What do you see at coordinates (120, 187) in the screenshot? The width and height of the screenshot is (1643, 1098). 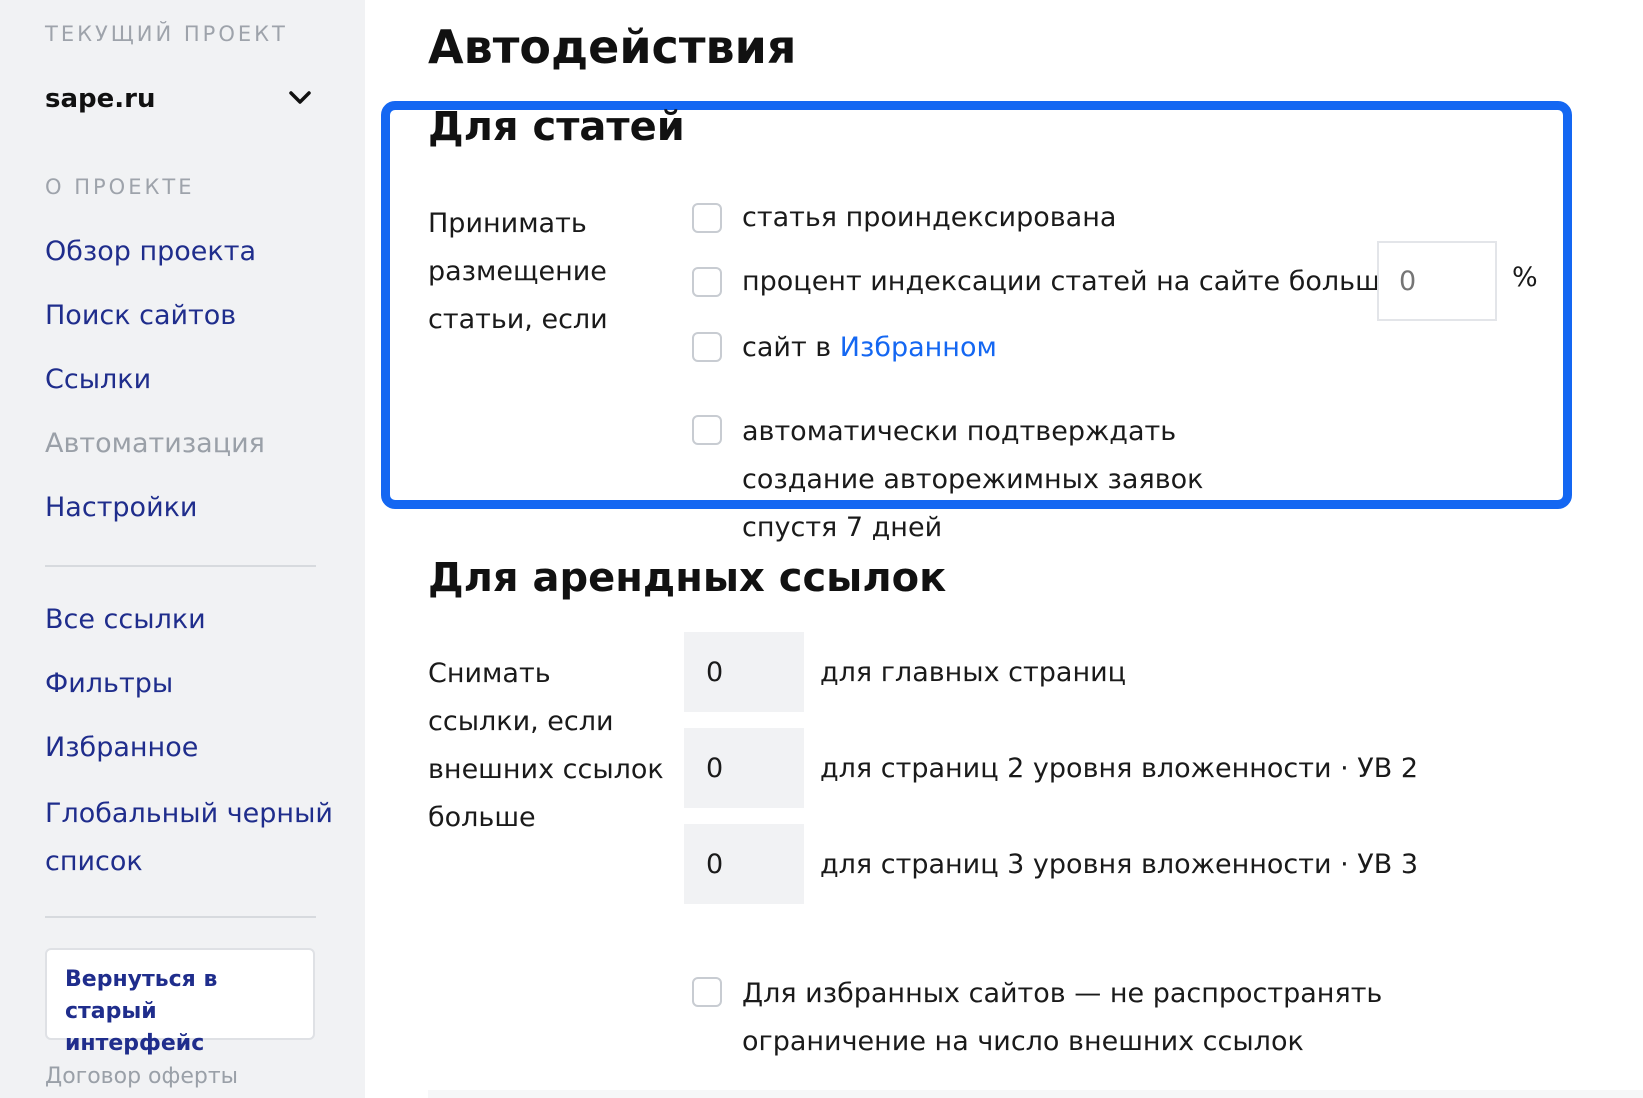 I see `about-project-caption: О ПРОЕКТЕ` at bounding box center [120, 187].